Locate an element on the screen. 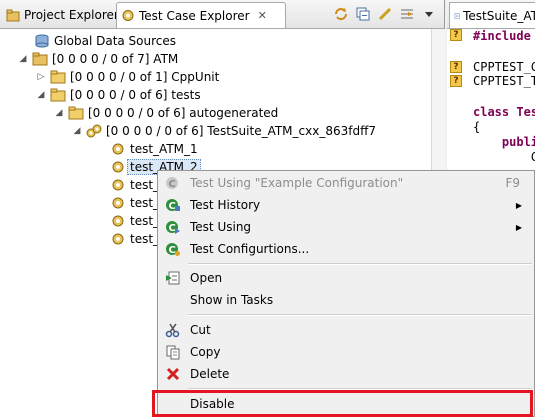 This screenshot has width=535, height=417. menu-item-open: Open is located at coordinates (346, 278).